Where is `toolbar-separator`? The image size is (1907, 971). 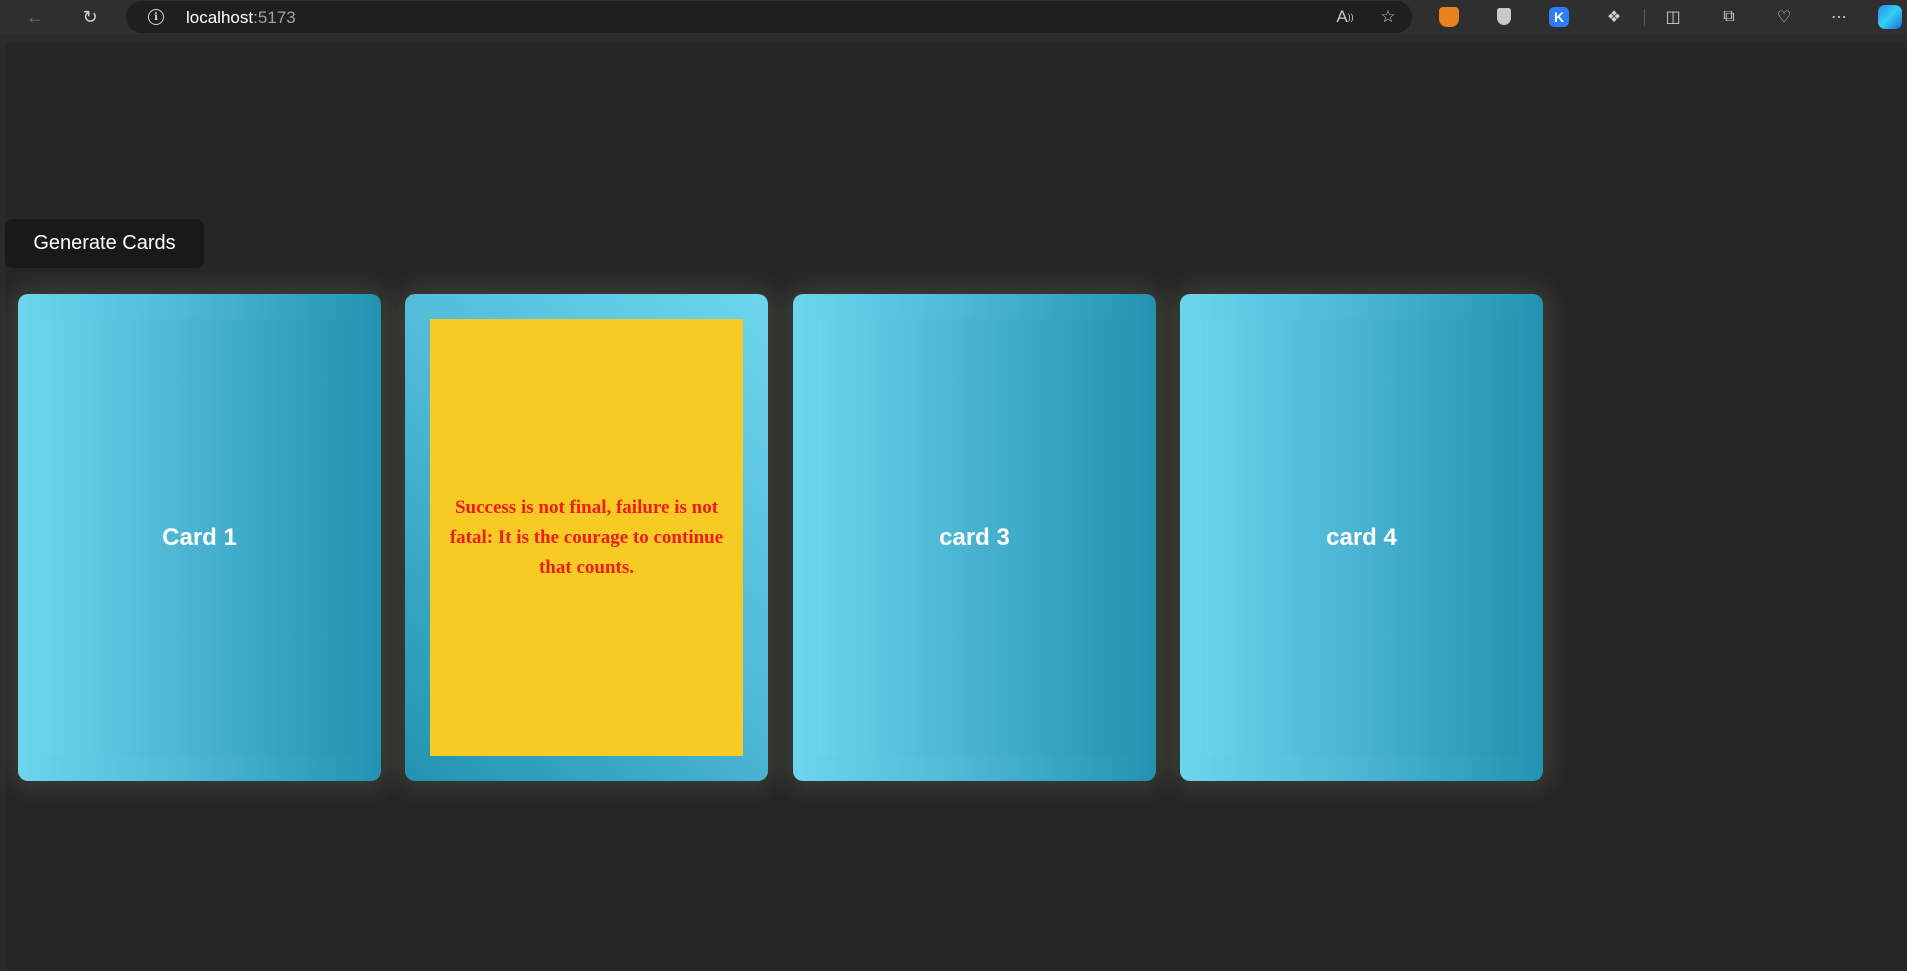 toolbar-separator is located at coordinates (1644, 17).